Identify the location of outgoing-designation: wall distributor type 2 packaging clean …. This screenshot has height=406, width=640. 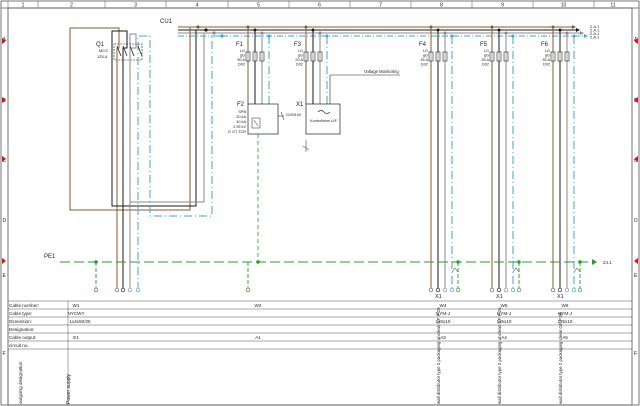
(560, 358).